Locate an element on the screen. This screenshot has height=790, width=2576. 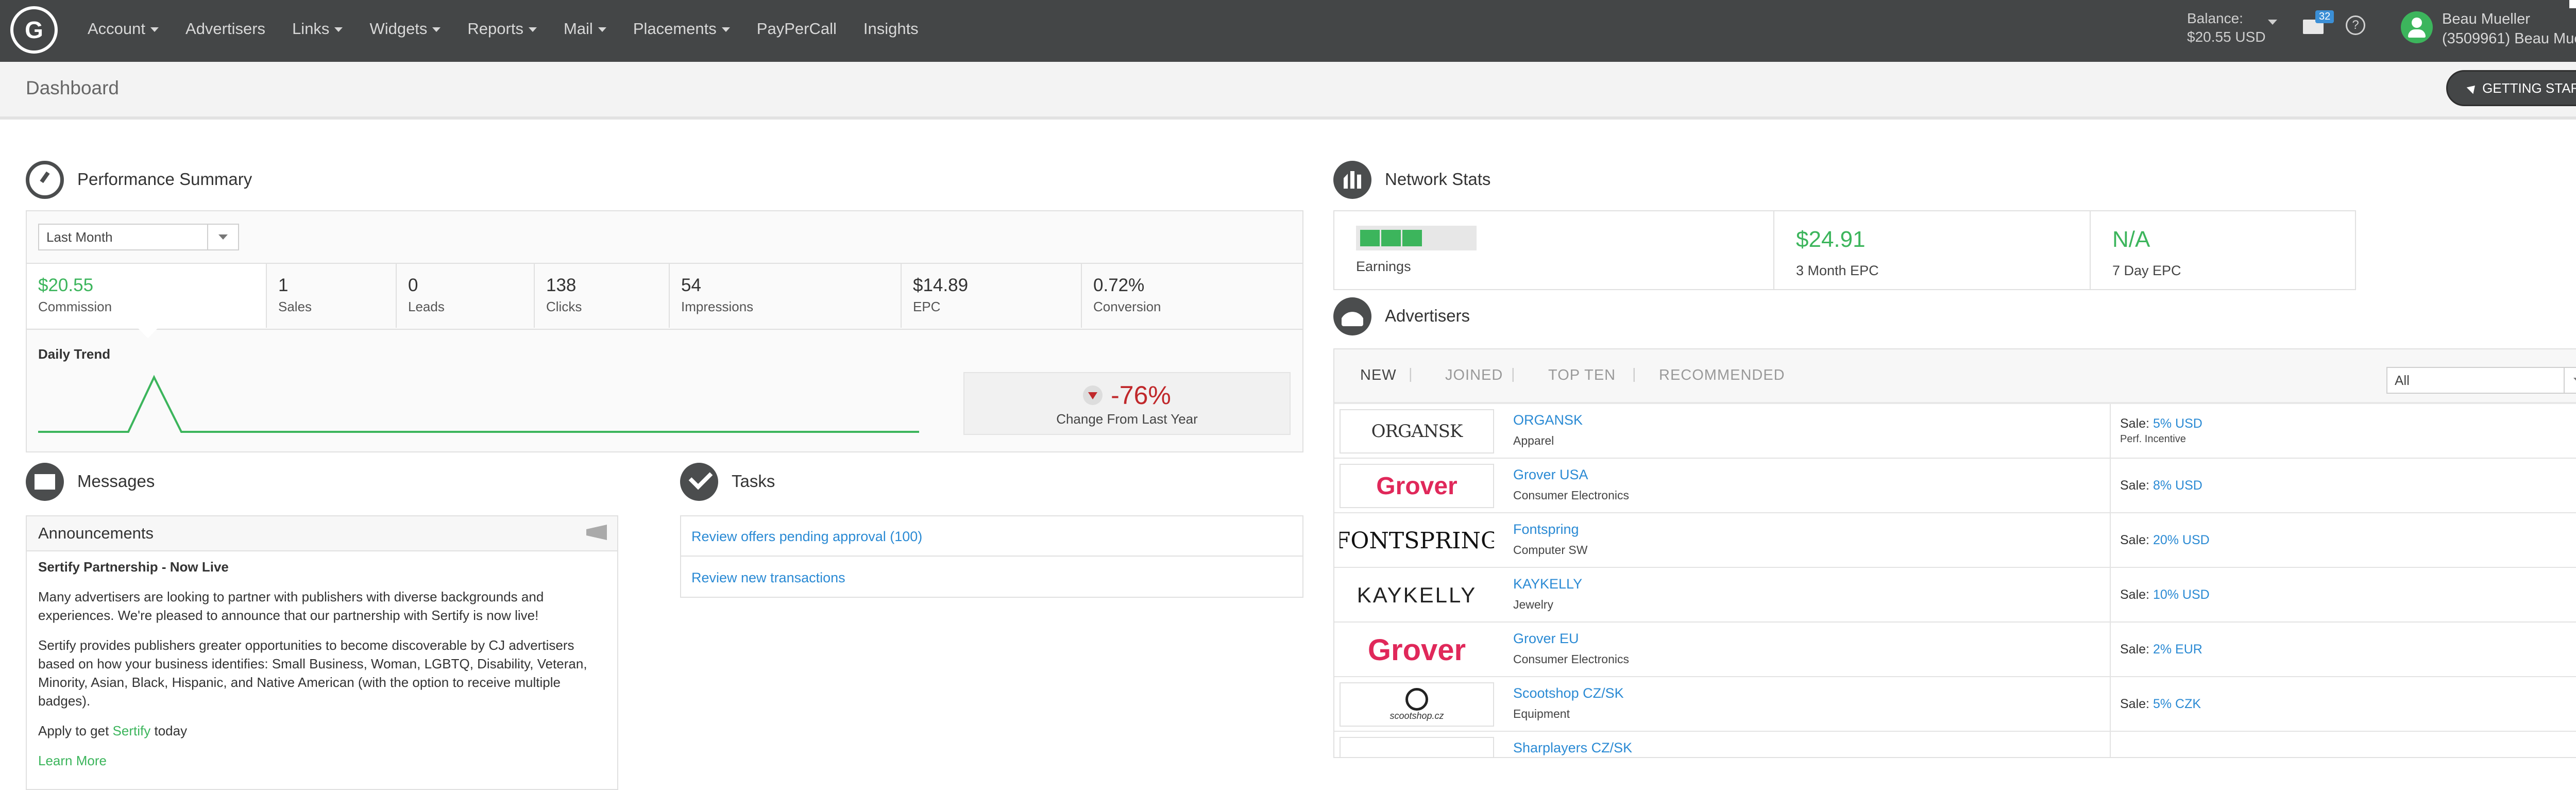
advertiser-logo: KAYKELLY is located at coordinates (1417, 595).